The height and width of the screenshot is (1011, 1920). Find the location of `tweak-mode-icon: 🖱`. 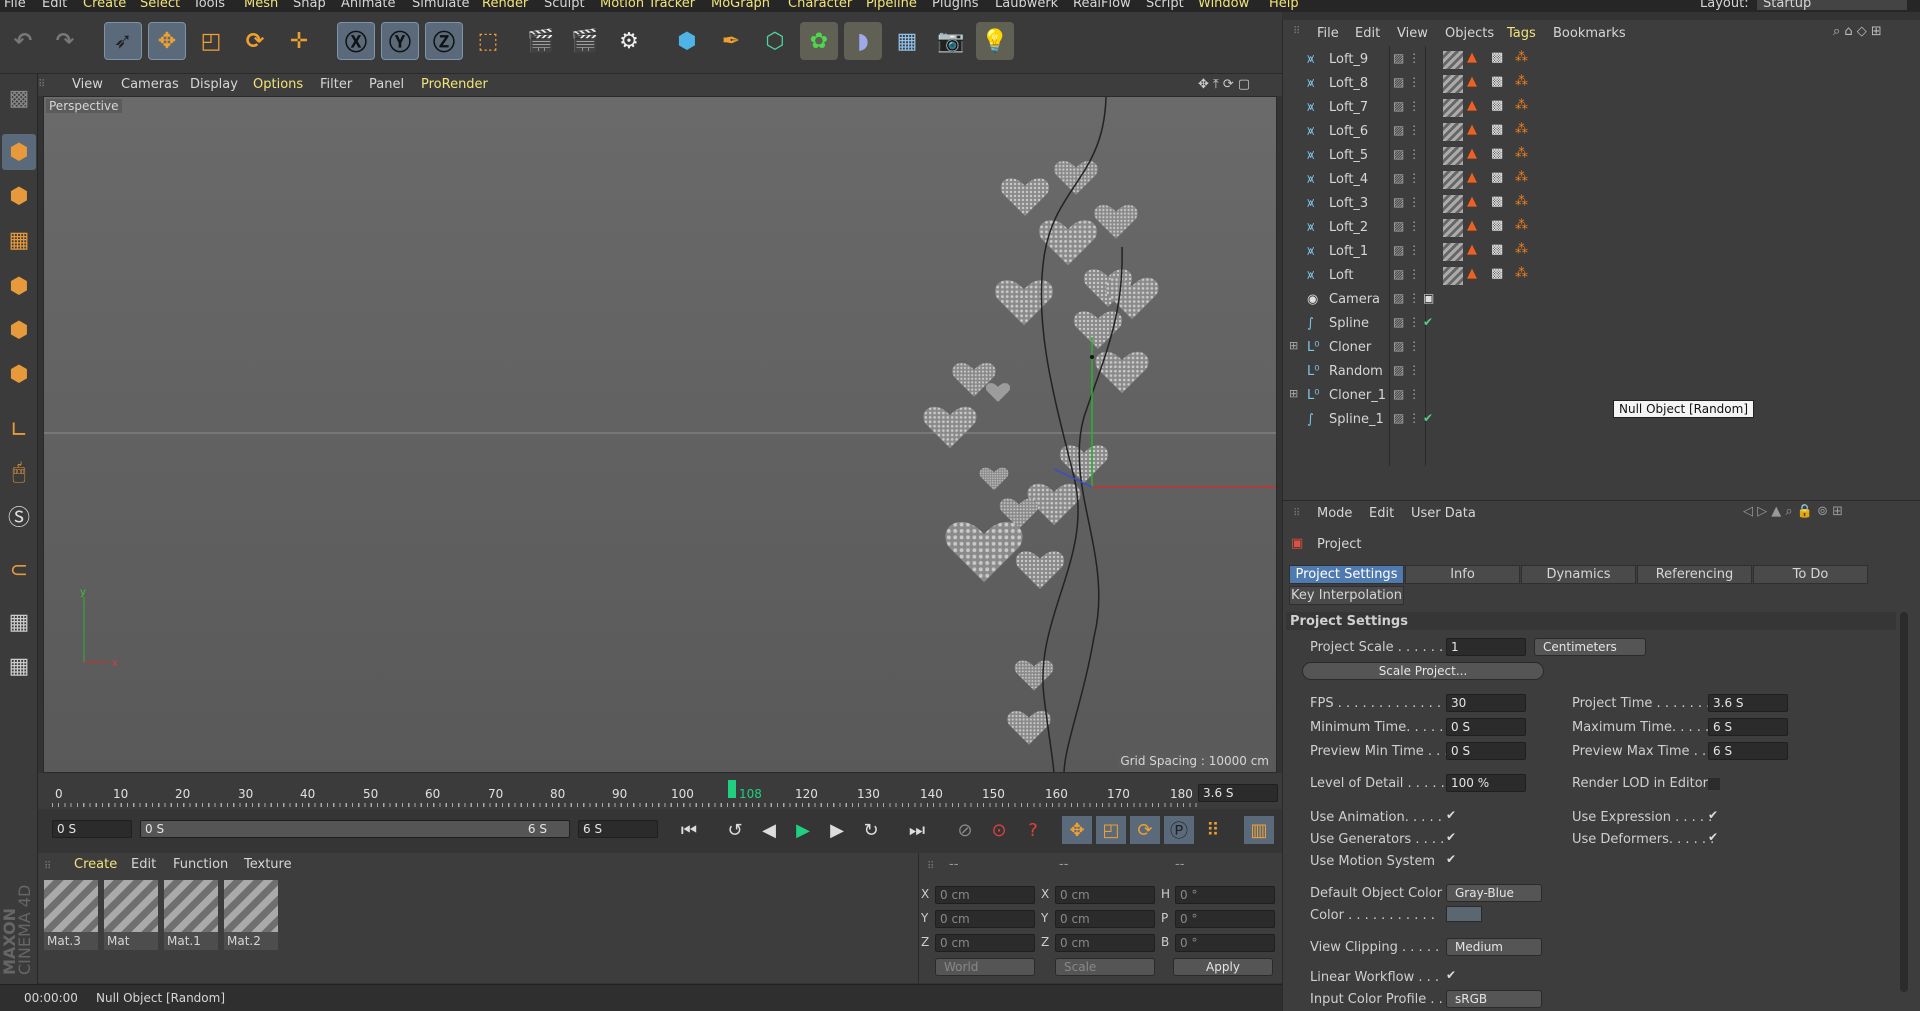

tweak-mode-icon: 🖱 is located at coordinates (19, 472).